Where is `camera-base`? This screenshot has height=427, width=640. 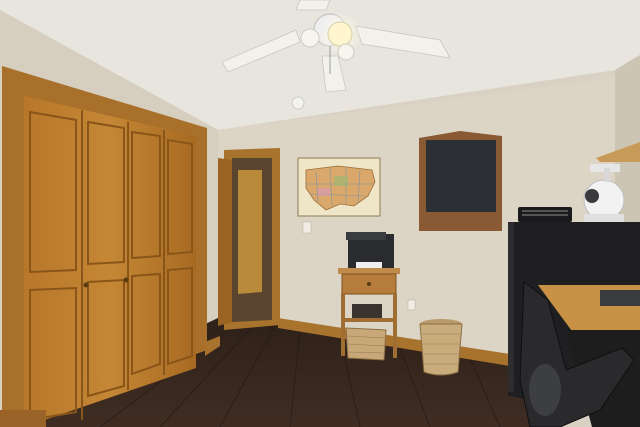
camera-base is located at coordinates (604, 218).